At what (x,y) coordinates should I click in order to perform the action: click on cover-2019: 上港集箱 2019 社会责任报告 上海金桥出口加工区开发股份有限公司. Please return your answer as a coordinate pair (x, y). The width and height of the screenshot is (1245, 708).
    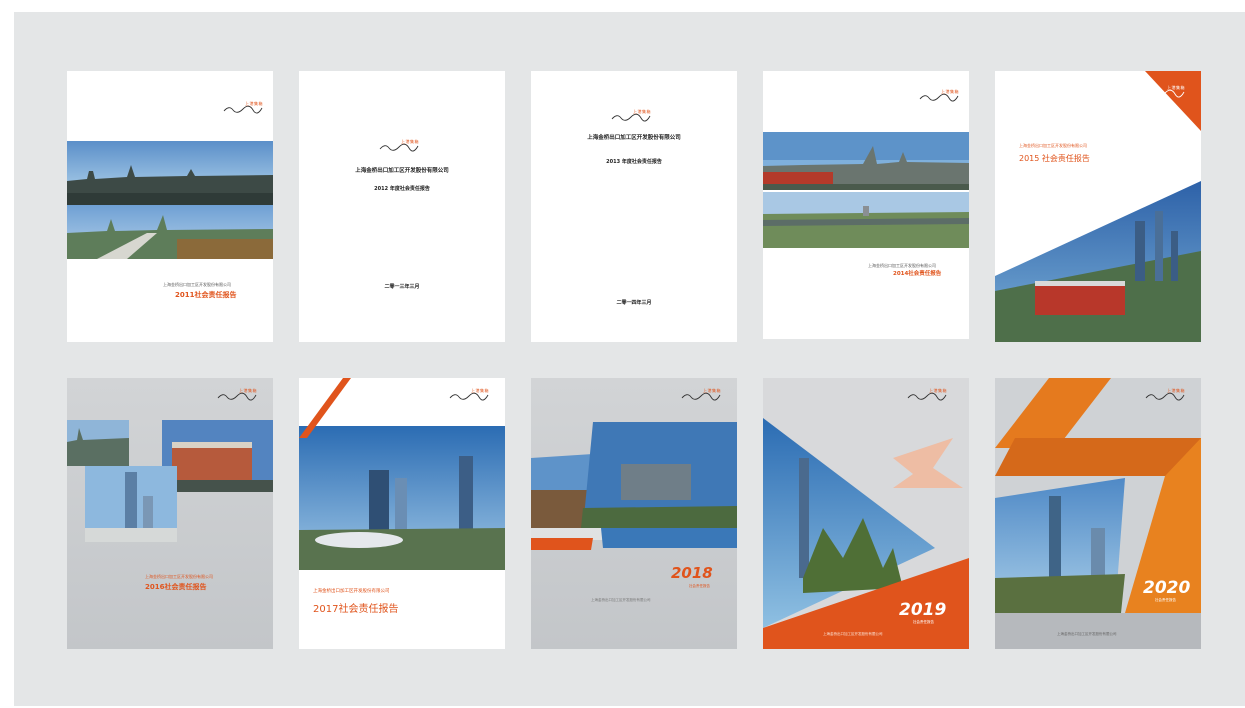
    Looking at the image, I should click on (866, 513).